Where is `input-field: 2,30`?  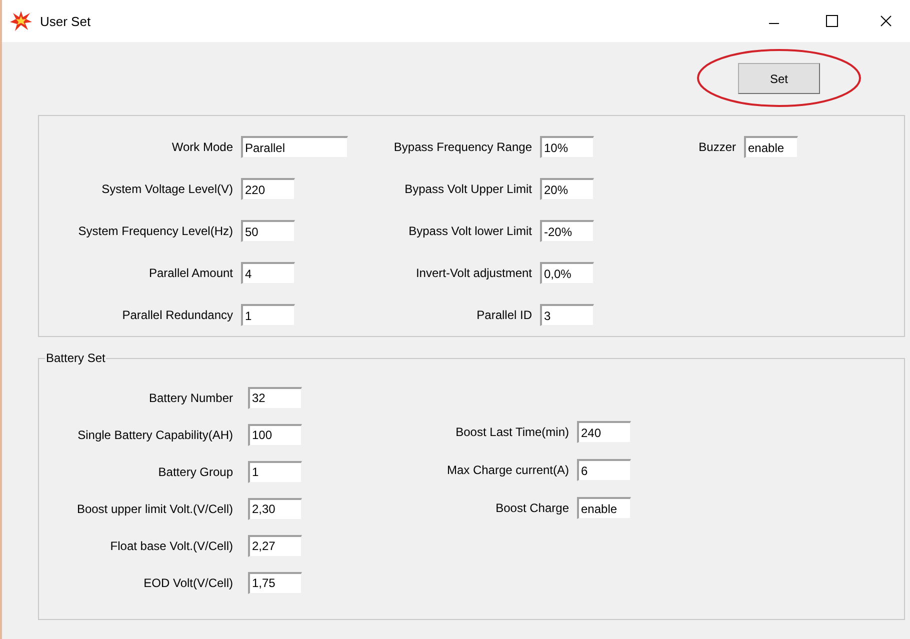 input-field: 2,30 is located at coordinates (275, 509).